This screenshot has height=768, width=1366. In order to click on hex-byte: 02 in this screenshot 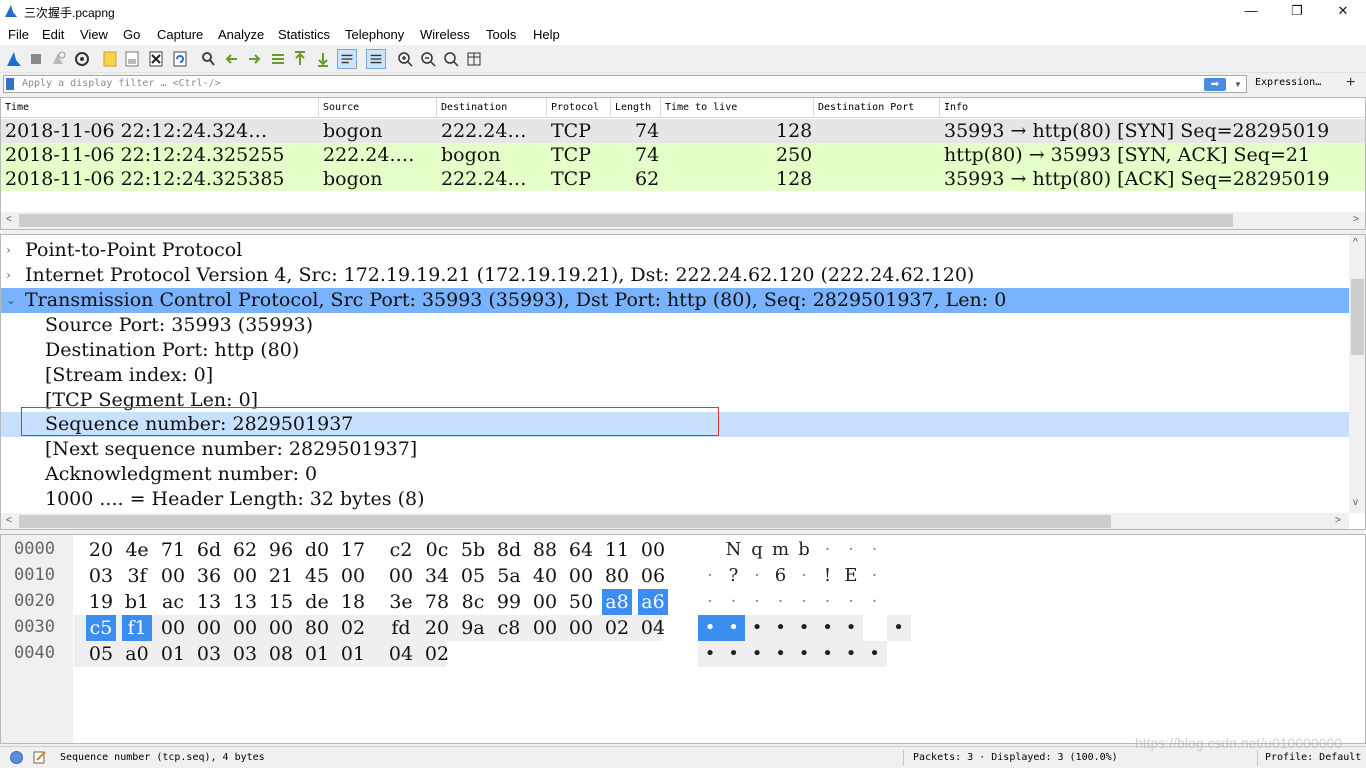, I will do `click(353, 628)`.